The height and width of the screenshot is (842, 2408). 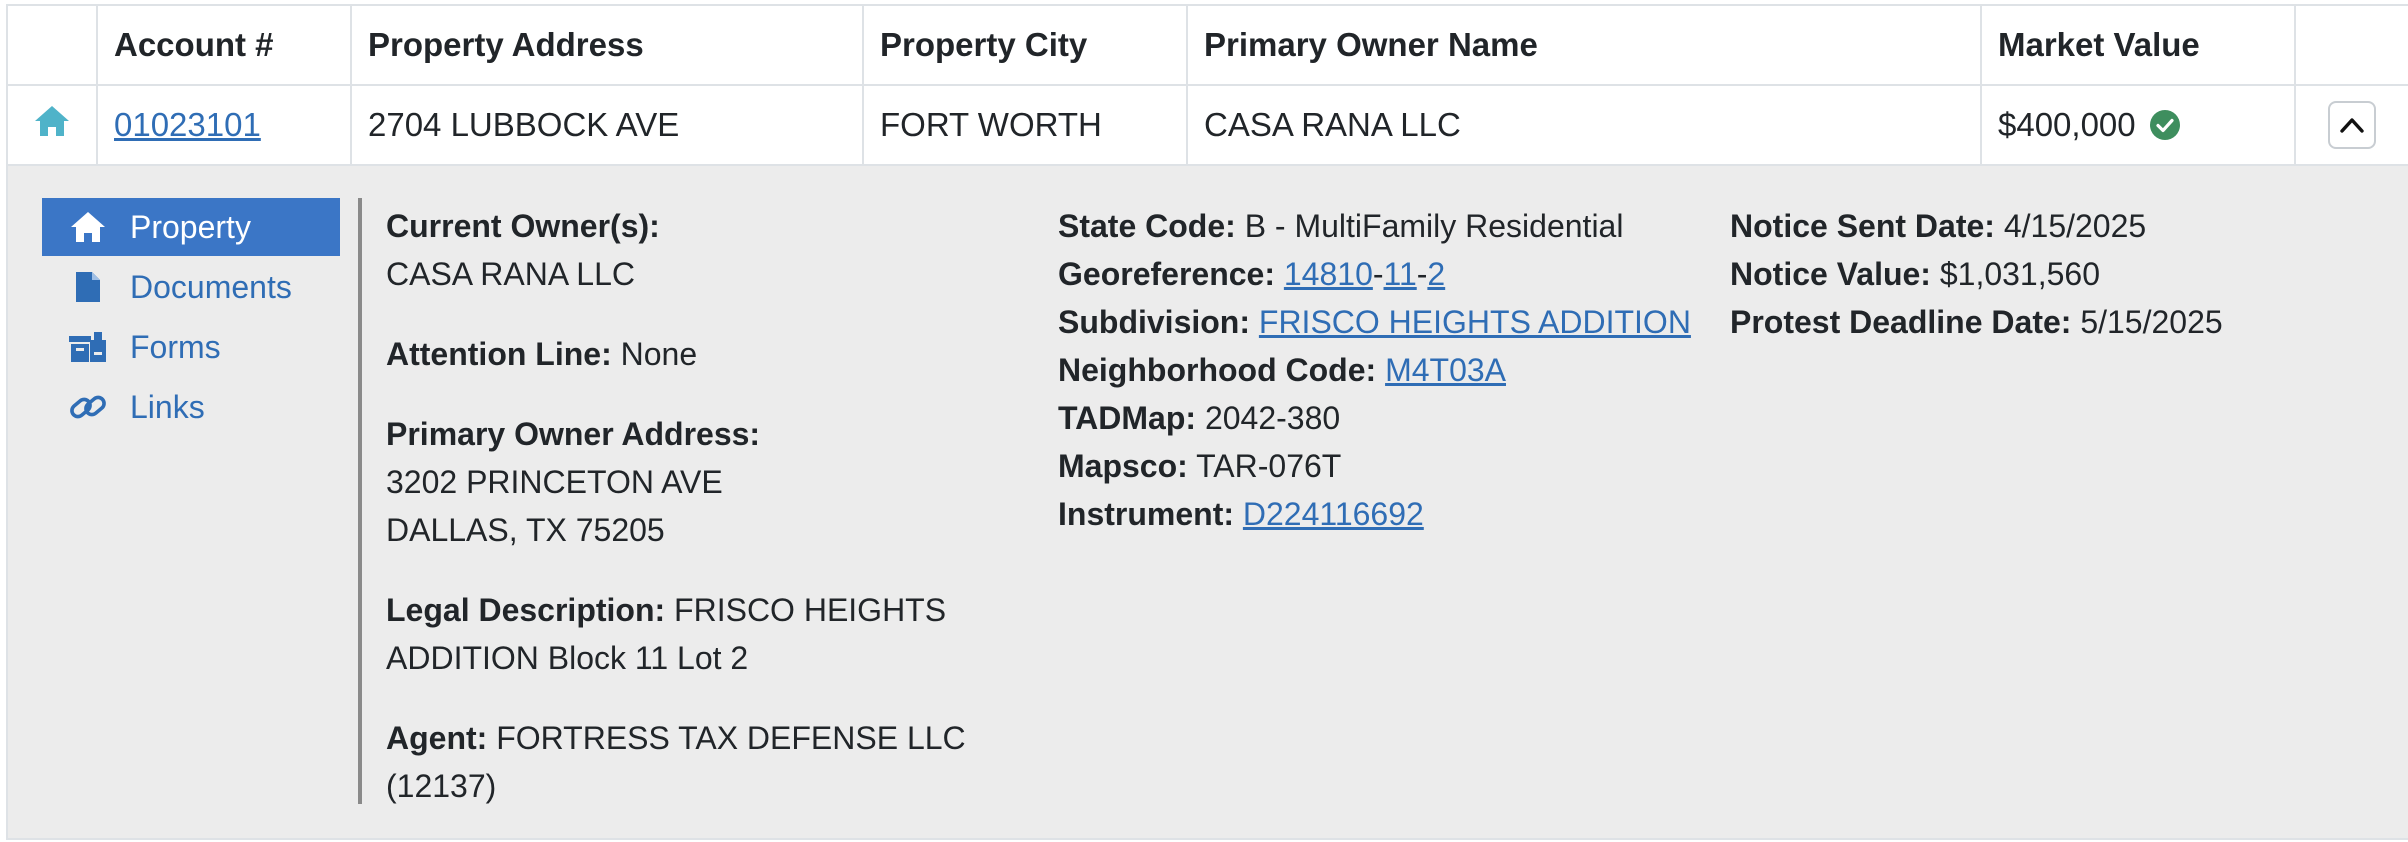 What do you see at coordinates (573, 434) in the screenshot?
I see `primary-address-label: Primary Owner Address:` at bounding box center [573, 434].